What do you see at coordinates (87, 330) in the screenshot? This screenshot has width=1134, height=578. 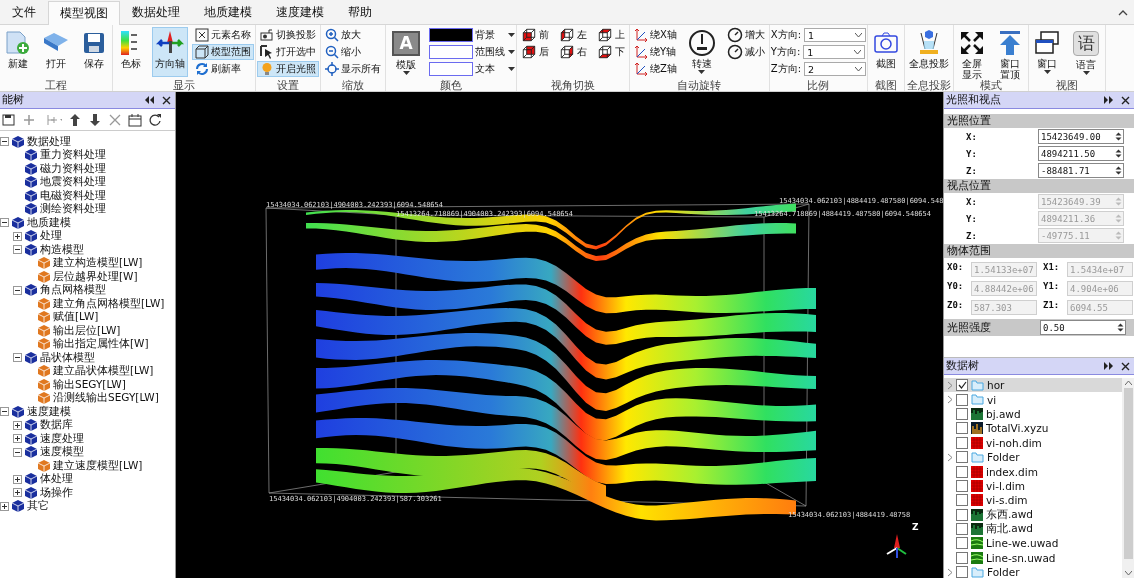 I see `tree-item: 输出层位[LW]` at bounding box center [87, 330].